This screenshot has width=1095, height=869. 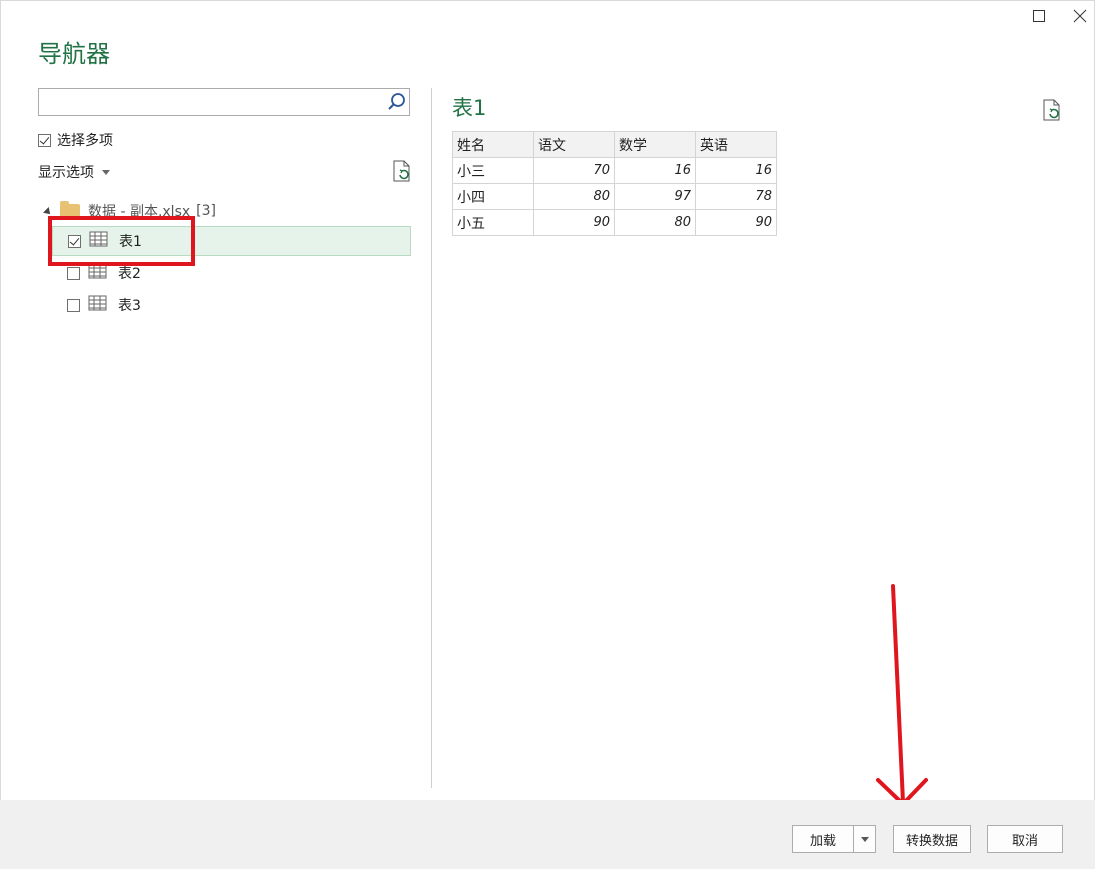 What do you see at coordinates (139, 212) in the screenshot?
I see `workbook-name: 数据 - 副本.xlsx` at bounding box center [139, 212].